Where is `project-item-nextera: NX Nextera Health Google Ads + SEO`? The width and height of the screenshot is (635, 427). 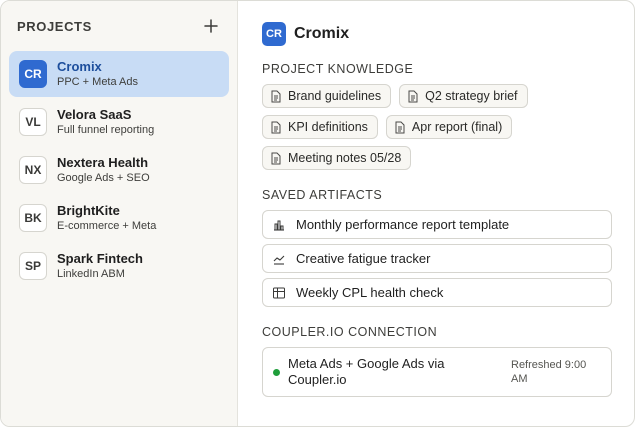
project-item-nextera: NX Nextera Health Google Ads + SEO is located at coordinates (119, 170).